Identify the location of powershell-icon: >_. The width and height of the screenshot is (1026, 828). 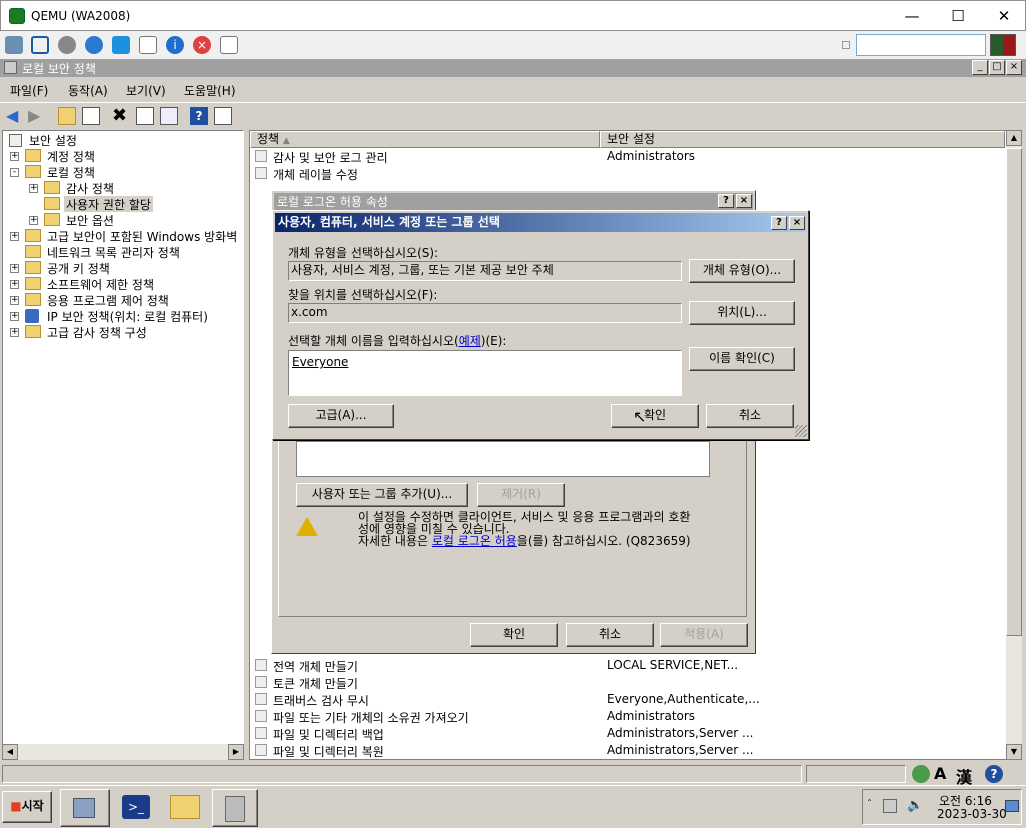
(136, 807).